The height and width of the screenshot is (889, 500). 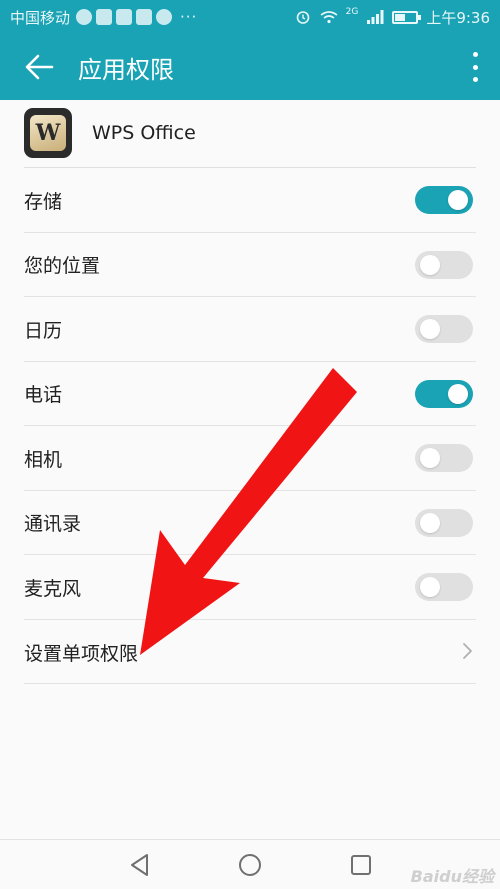 I want to click on permission-row-contacts: 通讯录, so click(x=250, y=523).